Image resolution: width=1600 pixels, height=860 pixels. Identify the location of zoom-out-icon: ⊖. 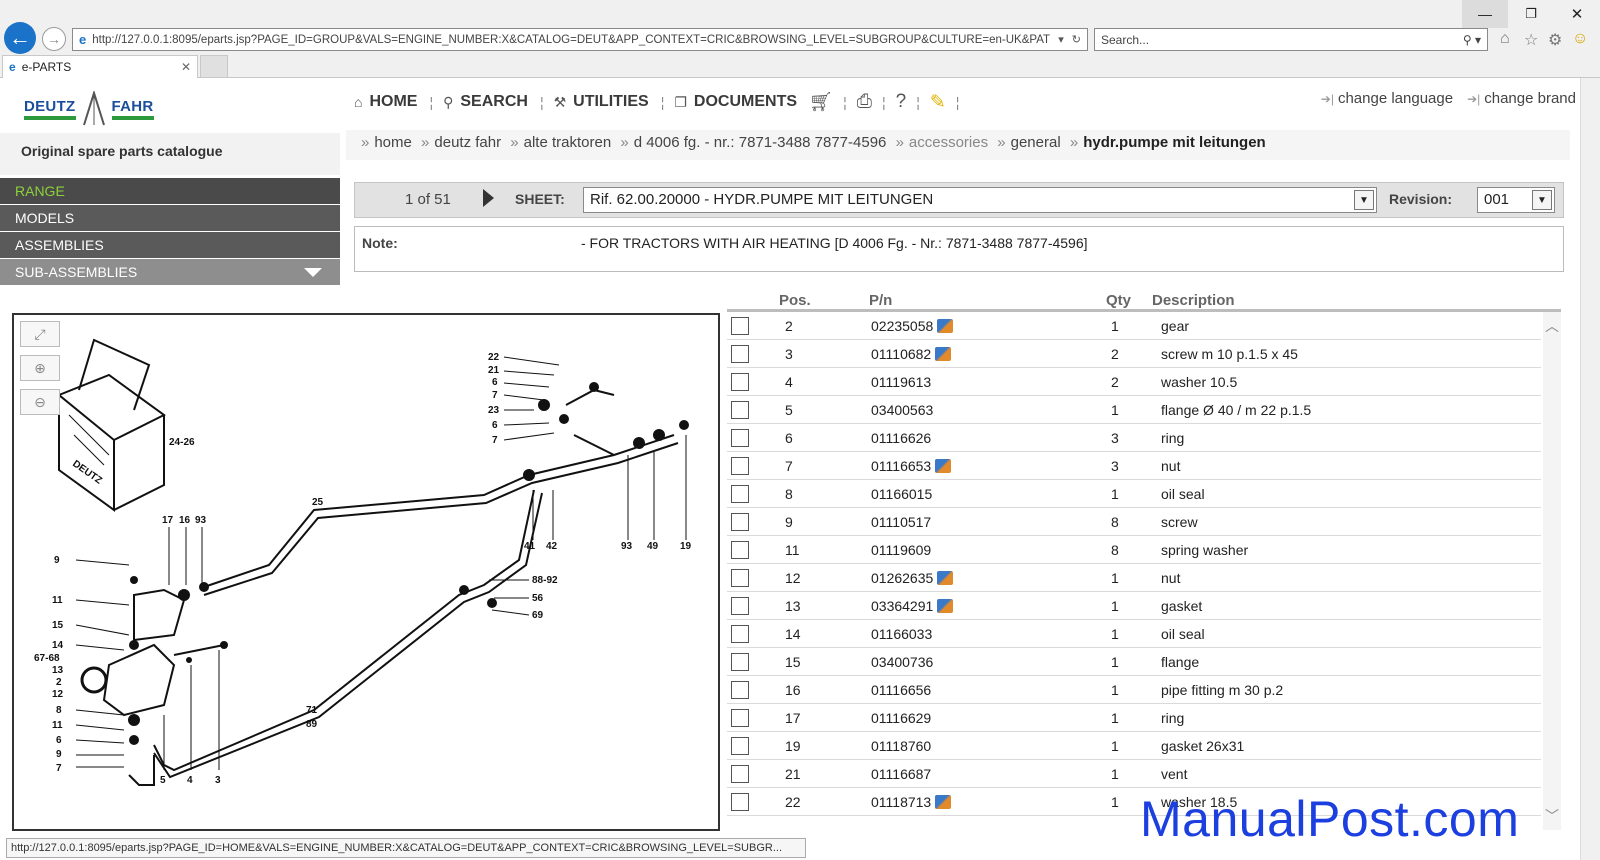
(40, 402).